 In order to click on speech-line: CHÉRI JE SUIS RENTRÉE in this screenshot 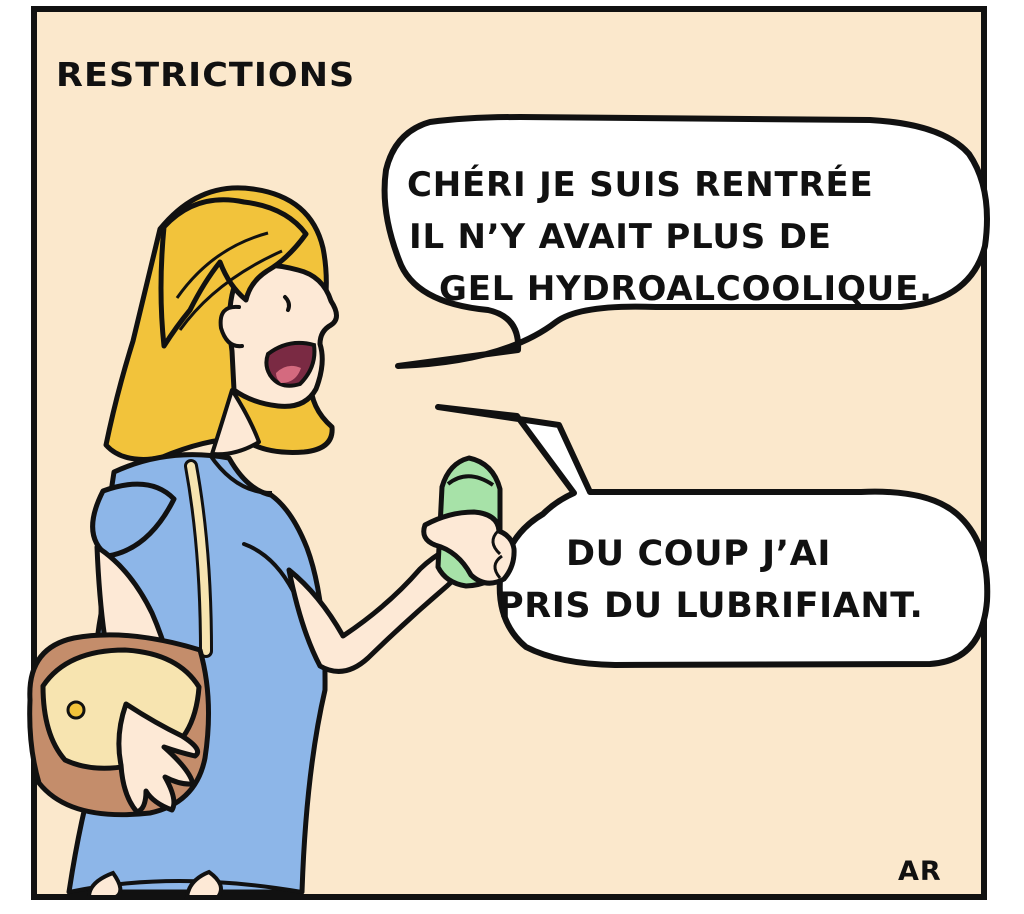, I will do `click(640, 185)`.